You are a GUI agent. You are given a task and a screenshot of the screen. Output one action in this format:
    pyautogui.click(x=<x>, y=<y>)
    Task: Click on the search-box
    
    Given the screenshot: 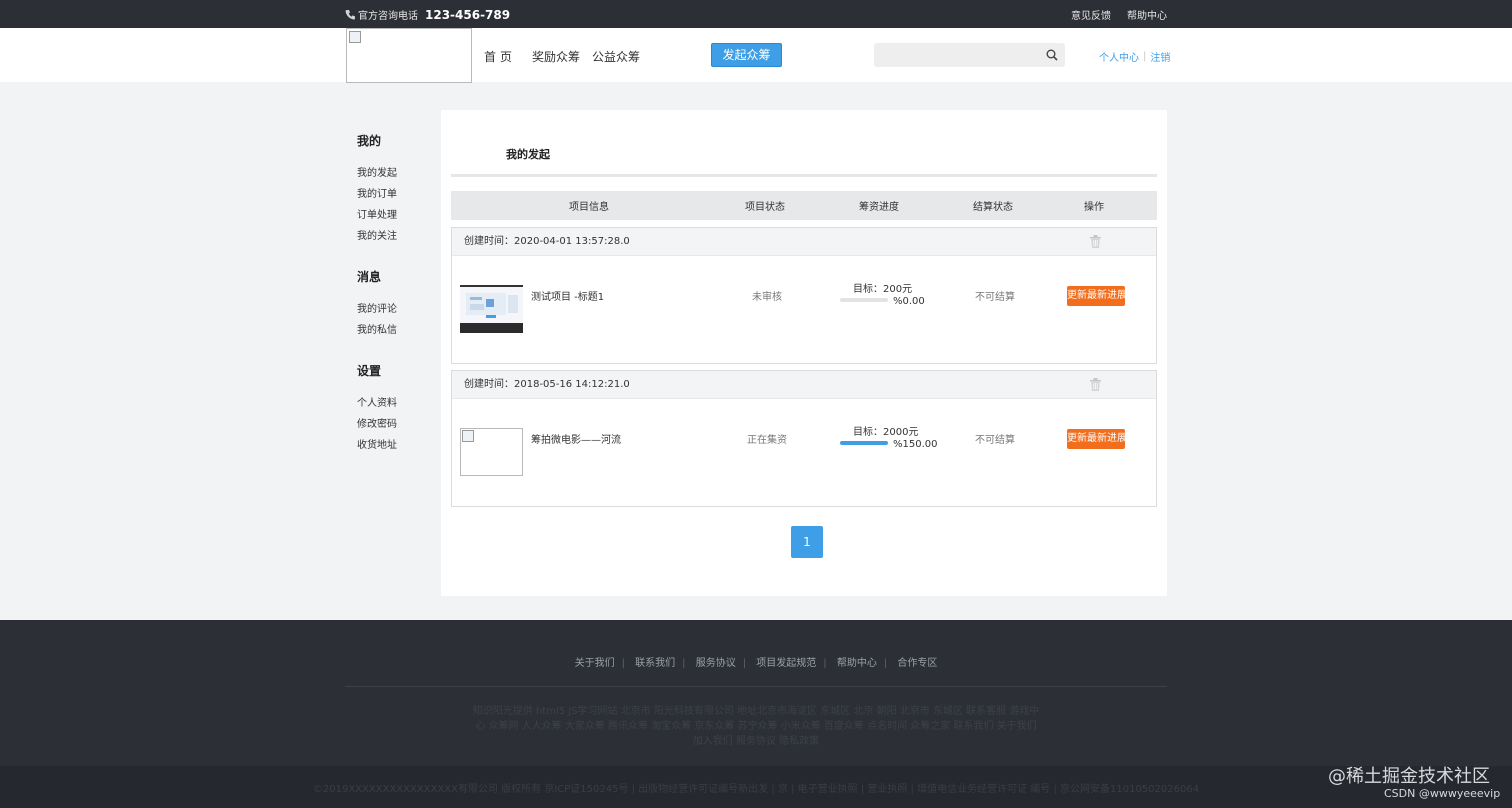 What is the action you would take?
    pyautogui.click(x=969, y=55)
    